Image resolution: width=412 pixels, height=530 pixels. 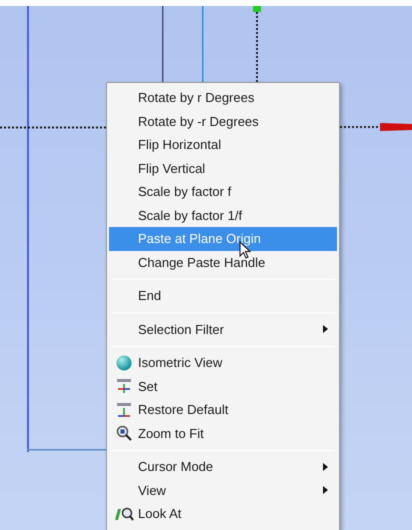 I want to click on menu-item: Rotate by -r Degrees, so click(x=223, y=121).